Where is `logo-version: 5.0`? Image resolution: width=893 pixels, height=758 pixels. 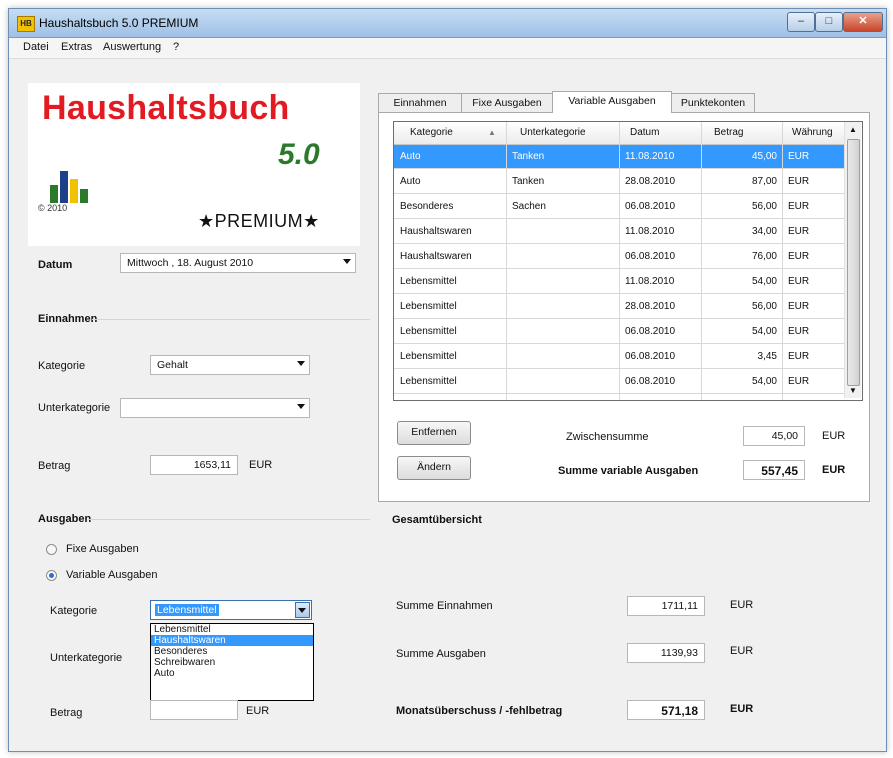 logo-version: 5.0 is located at coordinates (299, 154).